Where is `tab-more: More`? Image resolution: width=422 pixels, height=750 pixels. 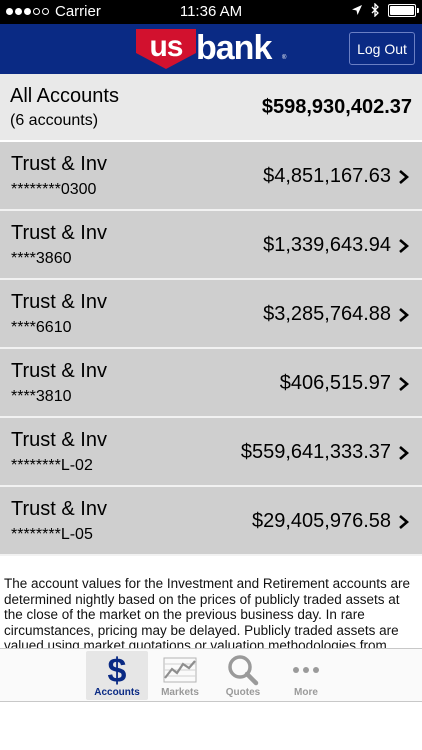 tab-more: More is located at coordinates (306, 675).